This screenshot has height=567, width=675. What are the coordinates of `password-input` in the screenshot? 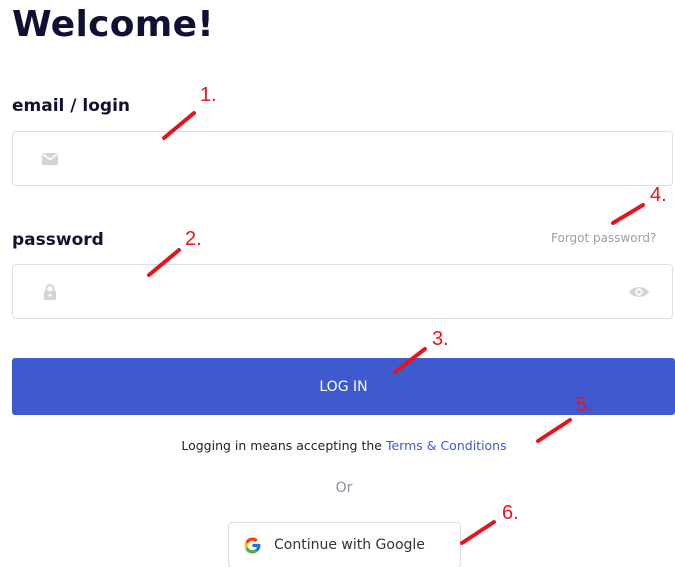 It's located at (345, 292).